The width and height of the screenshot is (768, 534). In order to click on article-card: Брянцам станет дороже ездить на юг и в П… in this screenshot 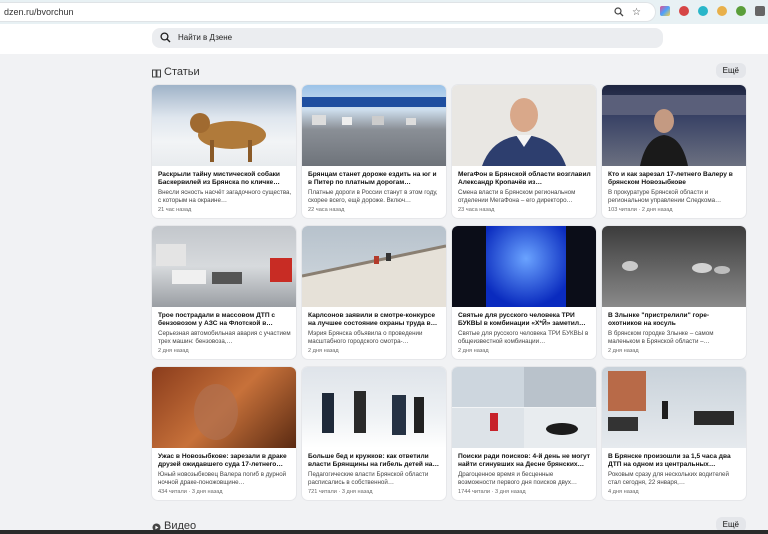, I will do `click(374, 151)`.